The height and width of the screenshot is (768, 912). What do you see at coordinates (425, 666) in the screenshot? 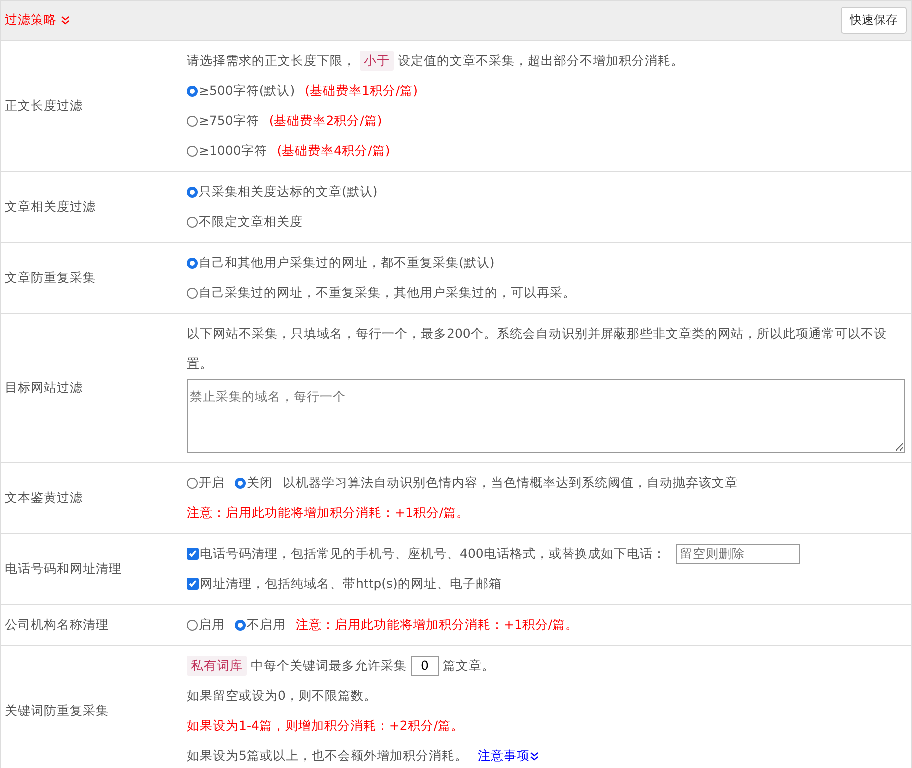
I see `count-input-field: 0` at bounding box center [425, 666].